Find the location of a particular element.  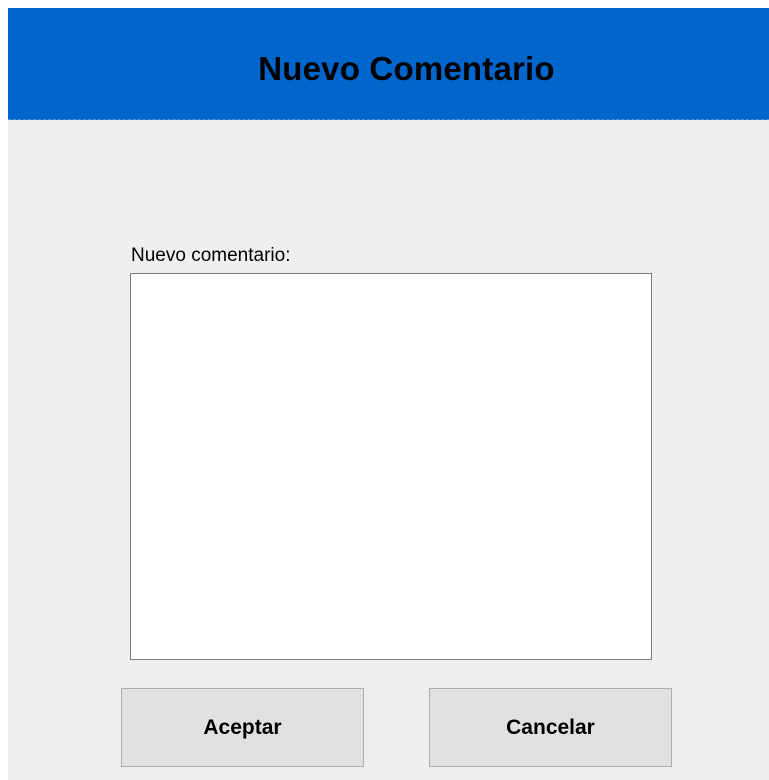

cancel-button: Cancelar is located at coordinates (550, 727).